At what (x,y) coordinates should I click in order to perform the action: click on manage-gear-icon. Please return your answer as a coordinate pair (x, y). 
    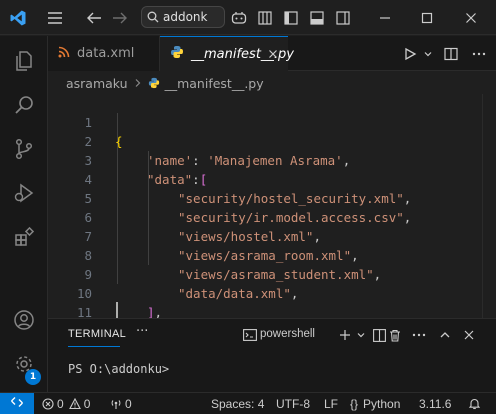
    Looking at the image, I should click on (24, 364).